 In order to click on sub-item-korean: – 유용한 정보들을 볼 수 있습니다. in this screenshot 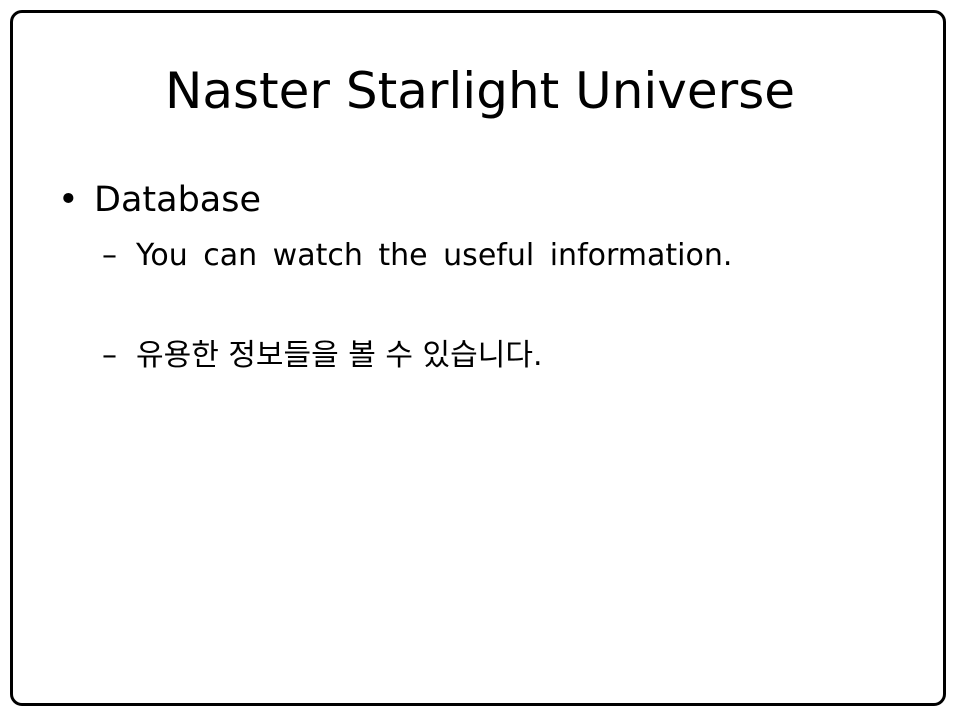, I will do `click(322, 356)`.